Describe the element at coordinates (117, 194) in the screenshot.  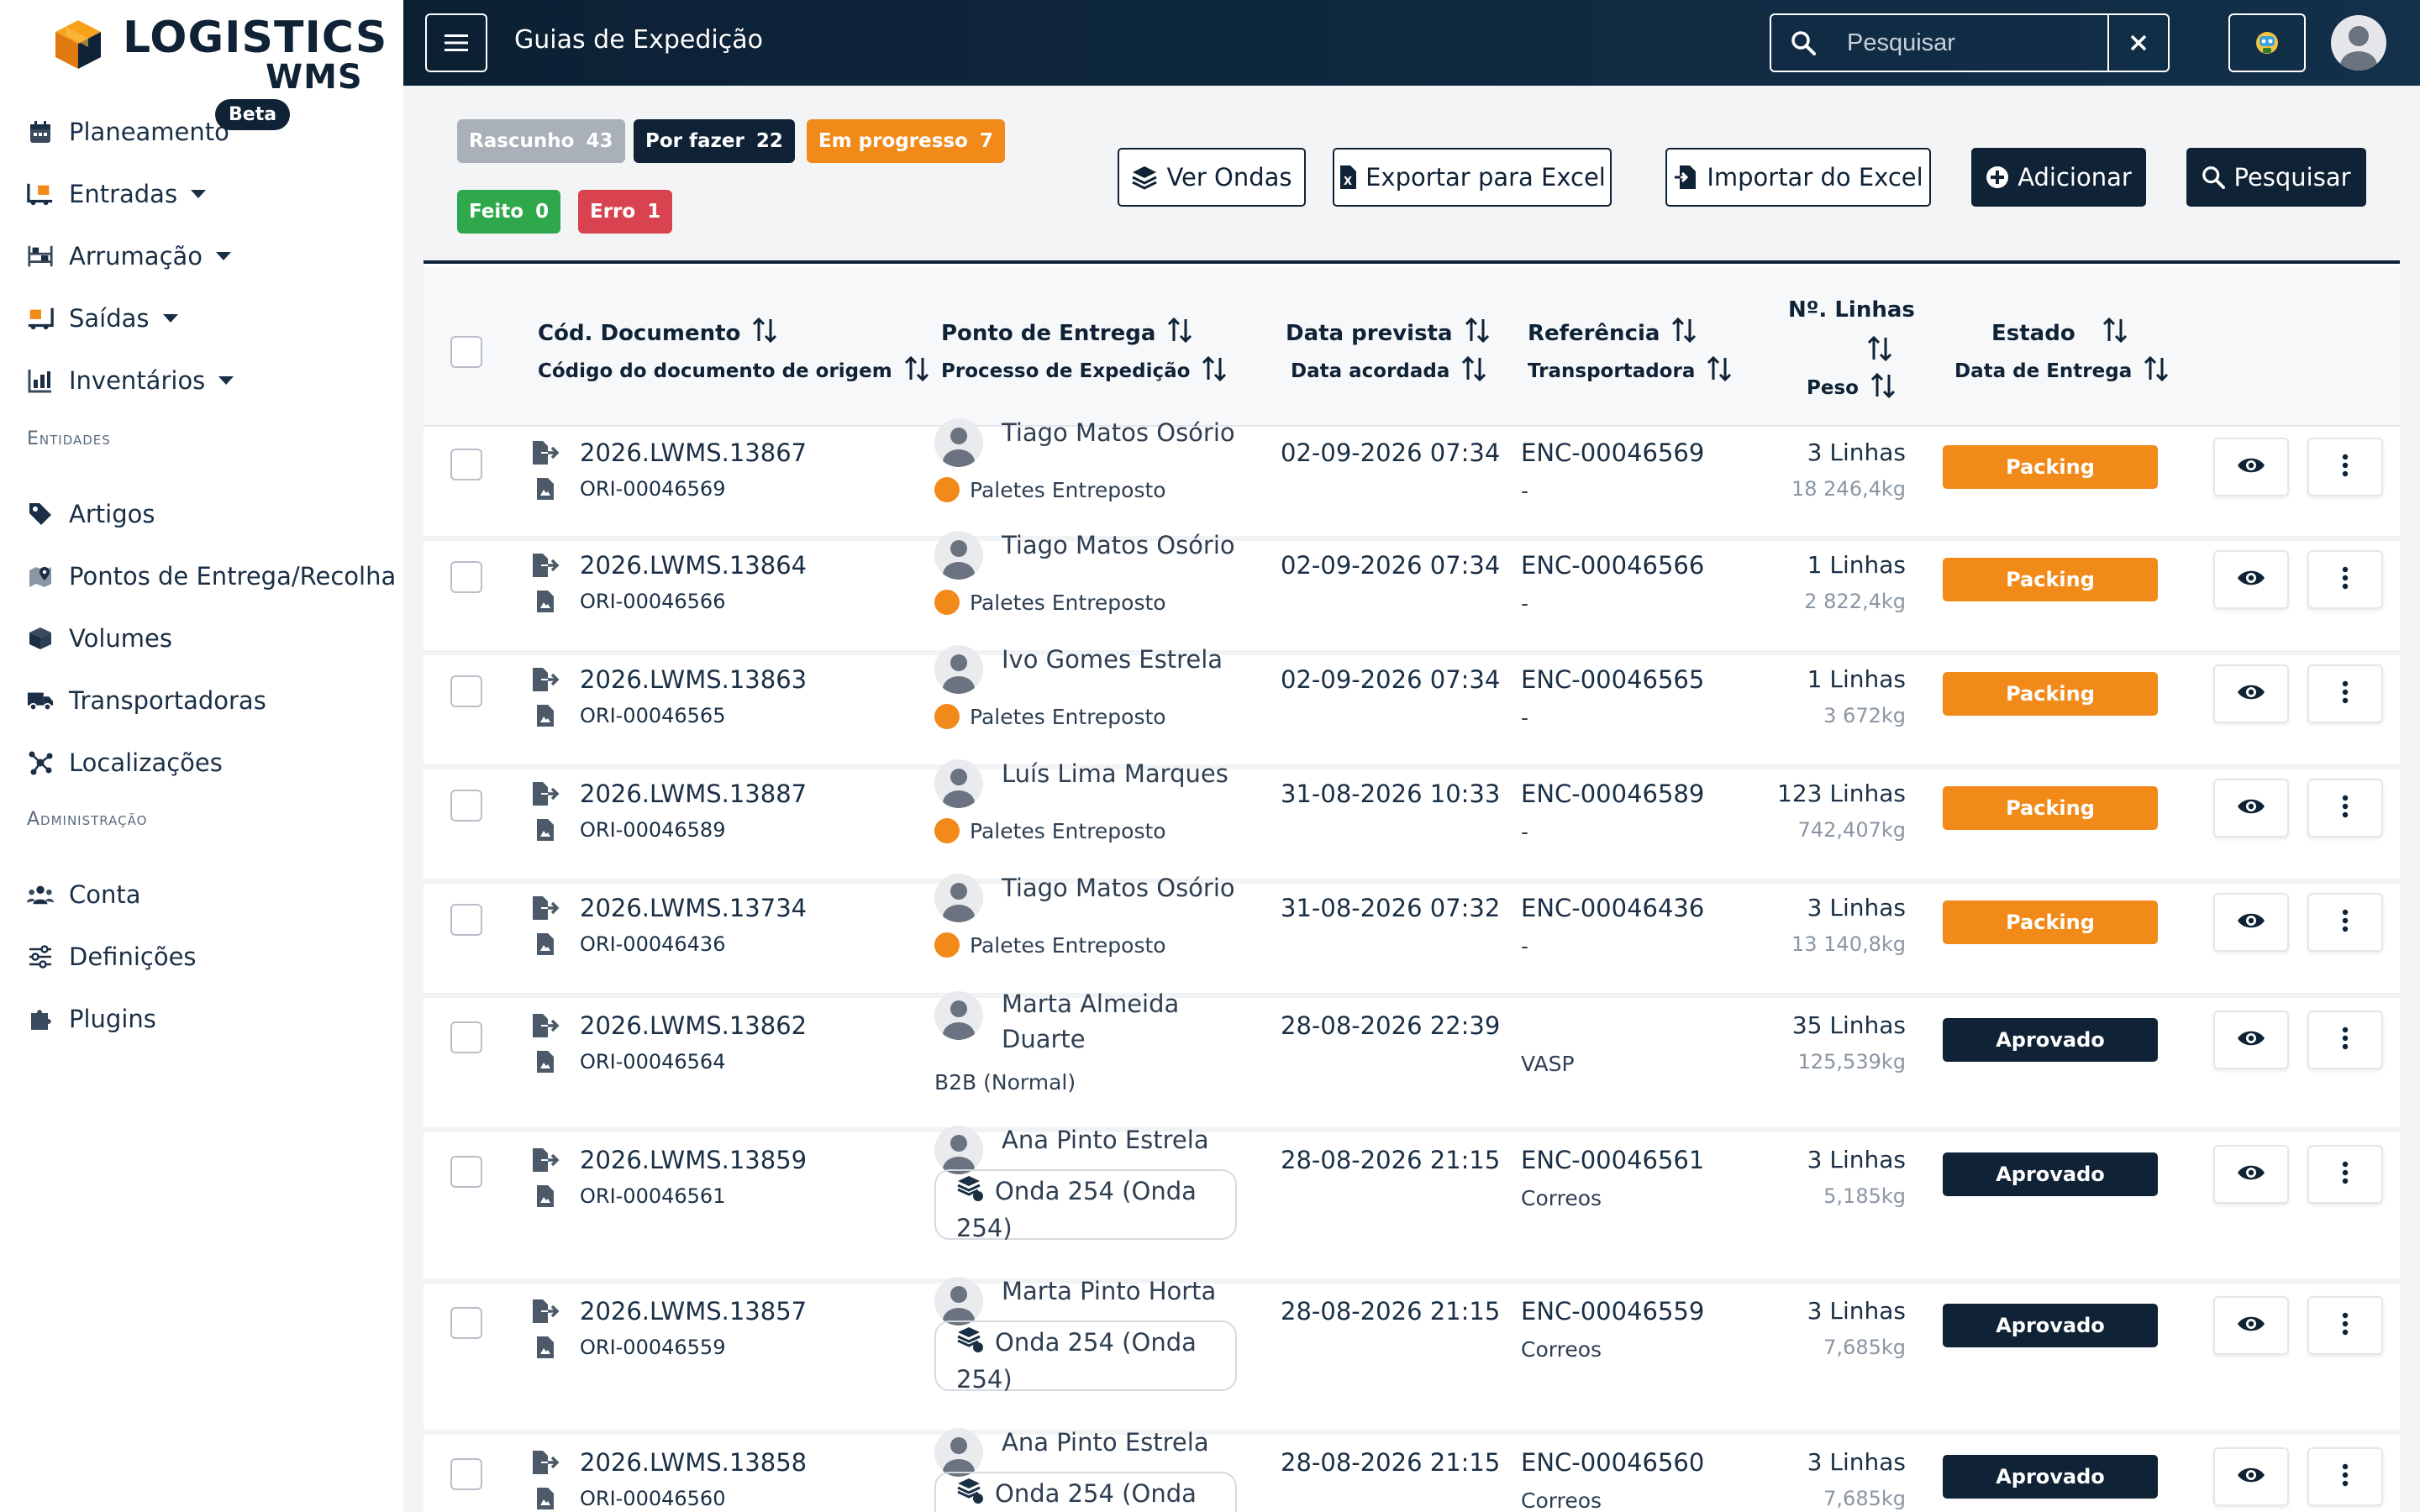
I see `sidebar-item-entradas: Entradas` at that location.